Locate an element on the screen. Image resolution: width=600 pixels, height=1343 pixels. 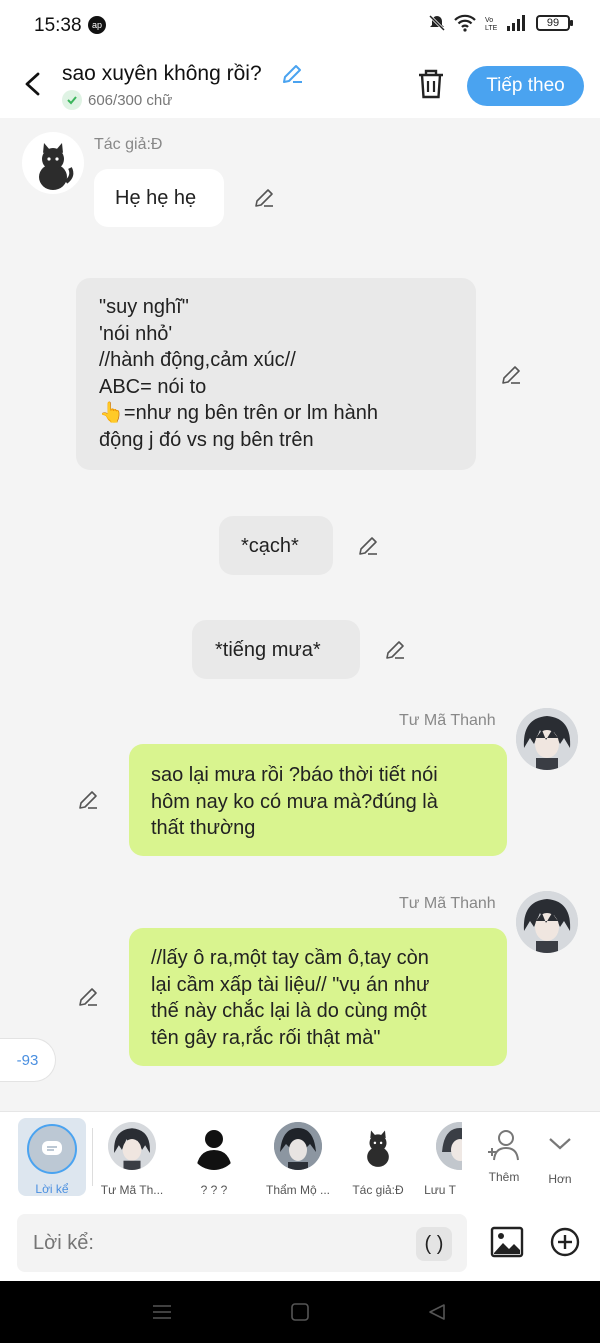
input-bar: ( ) is located at coordinates (300, 1242).